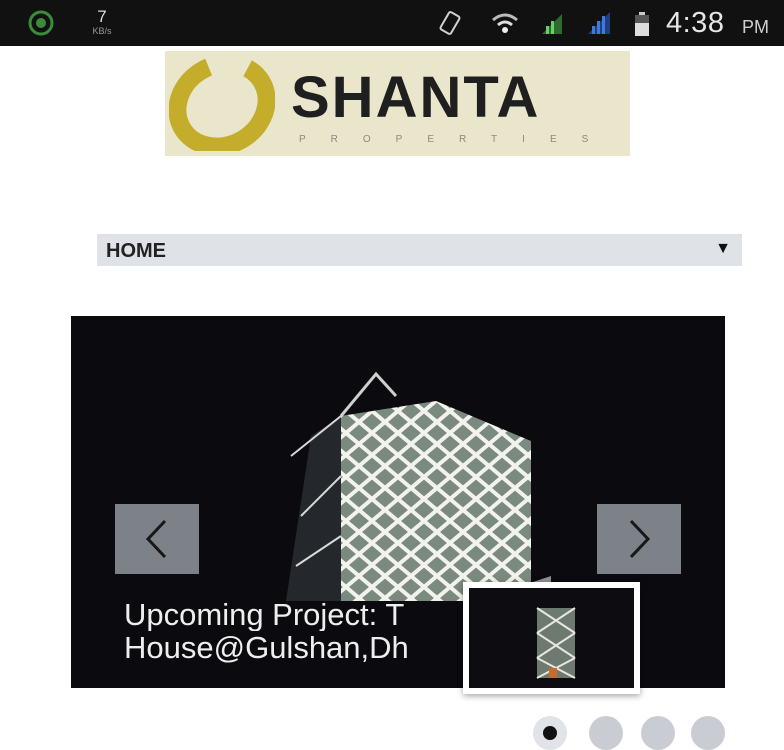  Describe the element at coordinates (419, 250) in the screenshot. I see `nav-menu-select: HOME ▼` at that location.